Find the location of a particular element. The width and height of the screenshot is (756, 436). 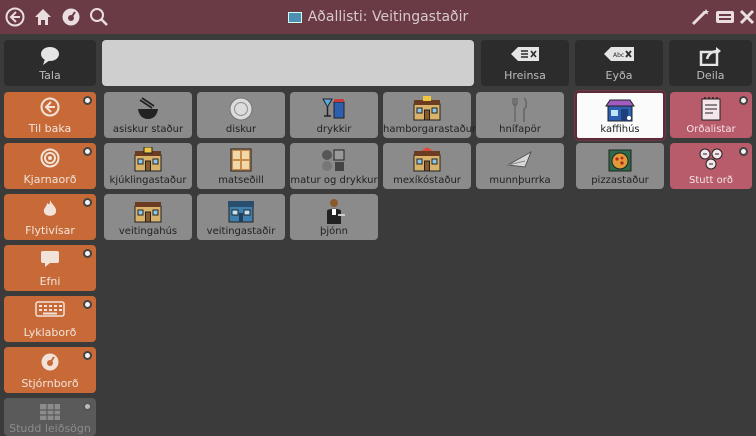

cell-burger-restaurant: hamborgarastaður is located at coordinates (429, 115).